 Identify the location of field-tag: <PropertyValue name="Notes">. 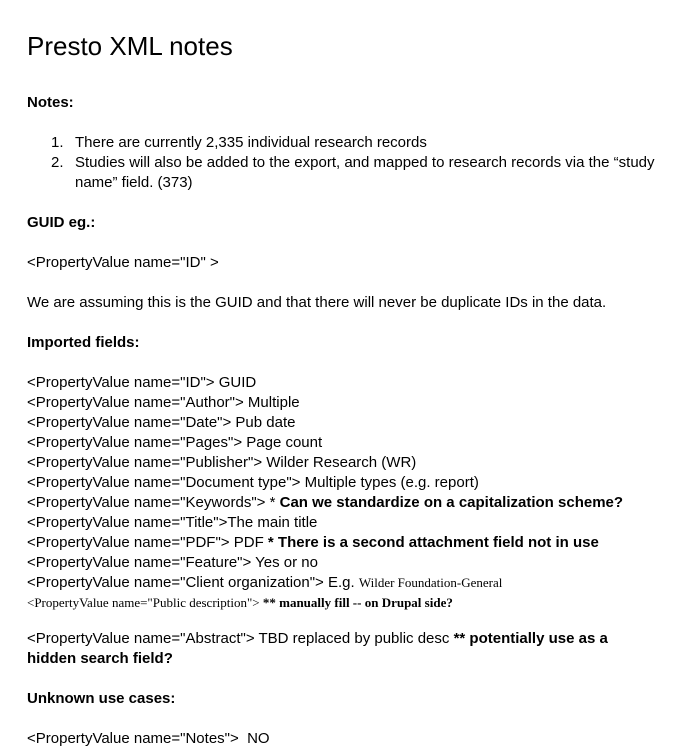
(133, 738).